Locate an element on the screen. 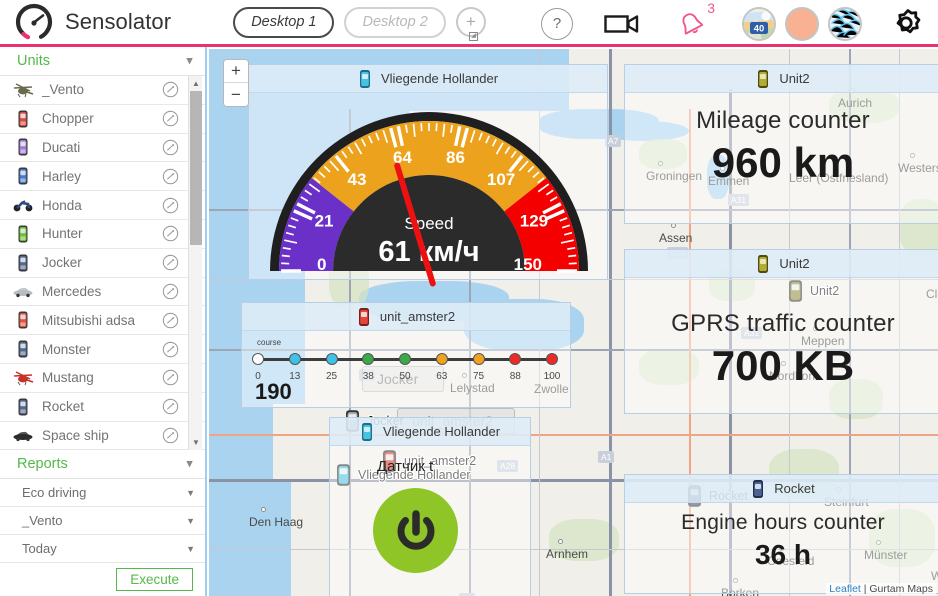 This screenshot has width=938, height=596. map-city-dot is located at coordinates (263, 509).